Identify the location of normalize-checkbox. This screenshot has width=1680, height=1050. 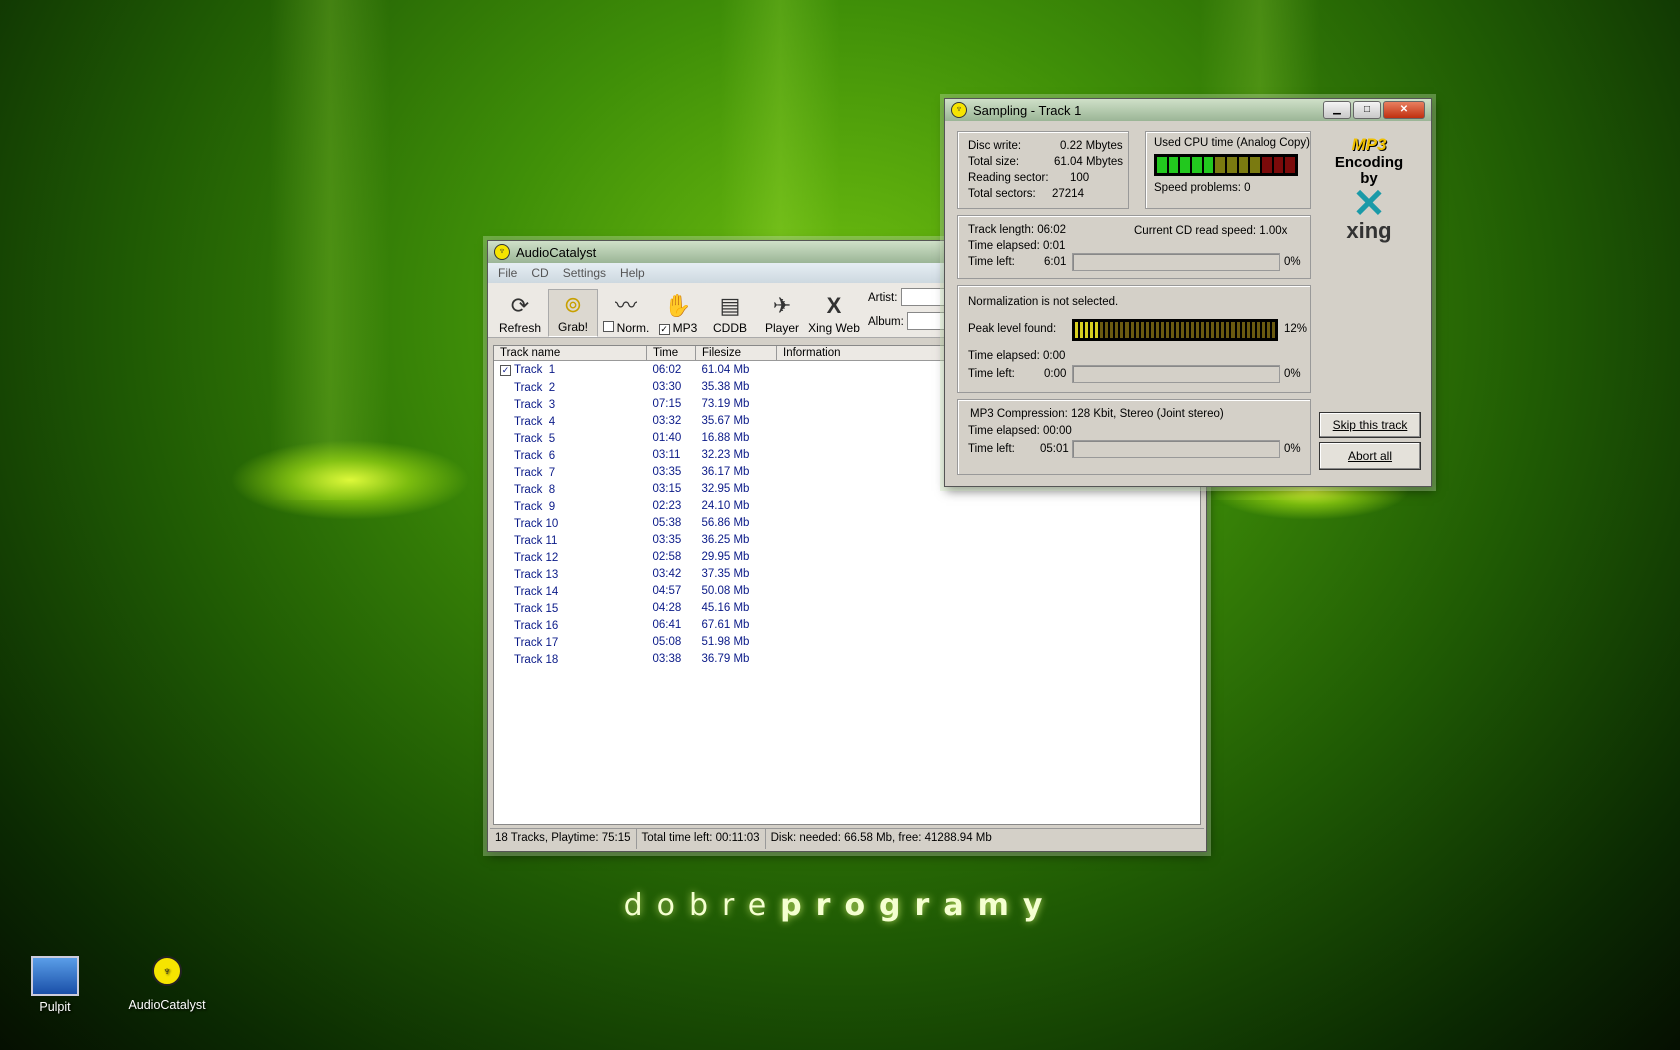
(608, 326).